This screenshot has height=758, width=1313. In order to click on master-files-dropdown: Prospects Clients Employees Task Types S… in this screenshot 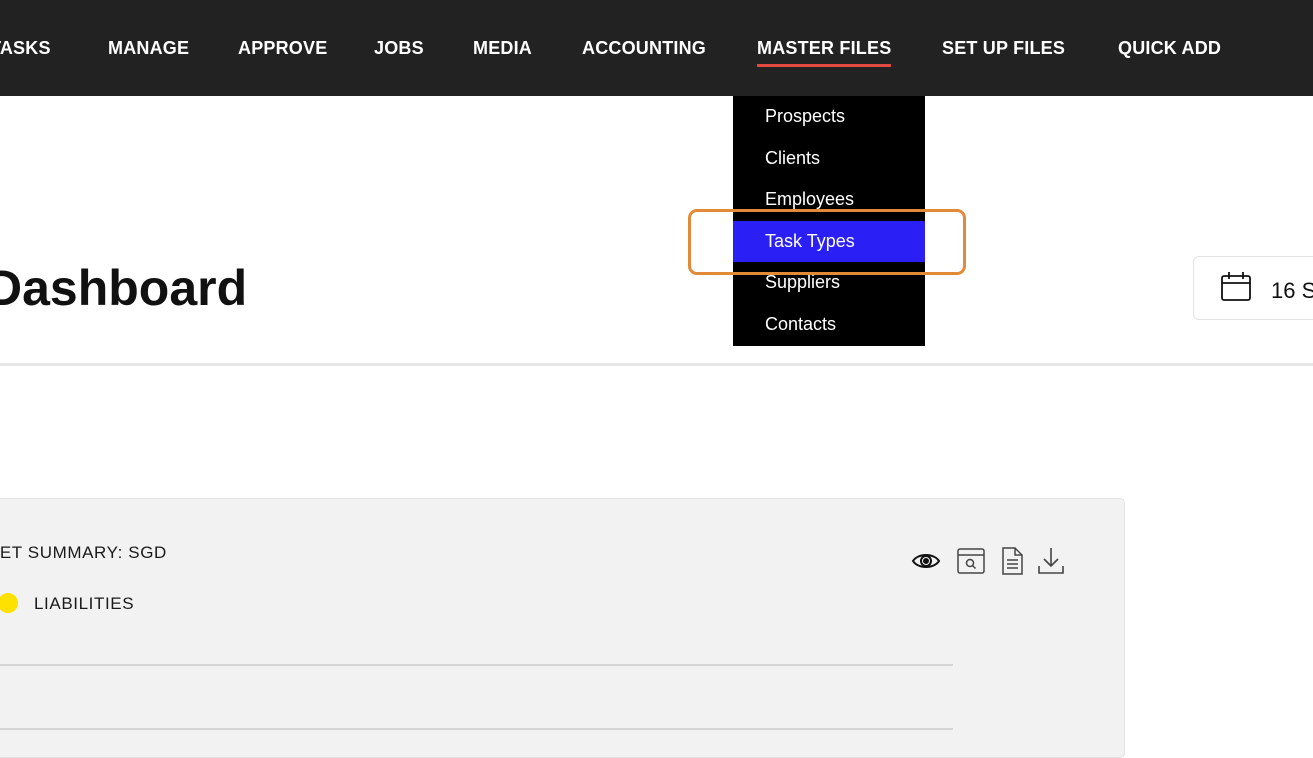, I will do `click(829, 221)`.